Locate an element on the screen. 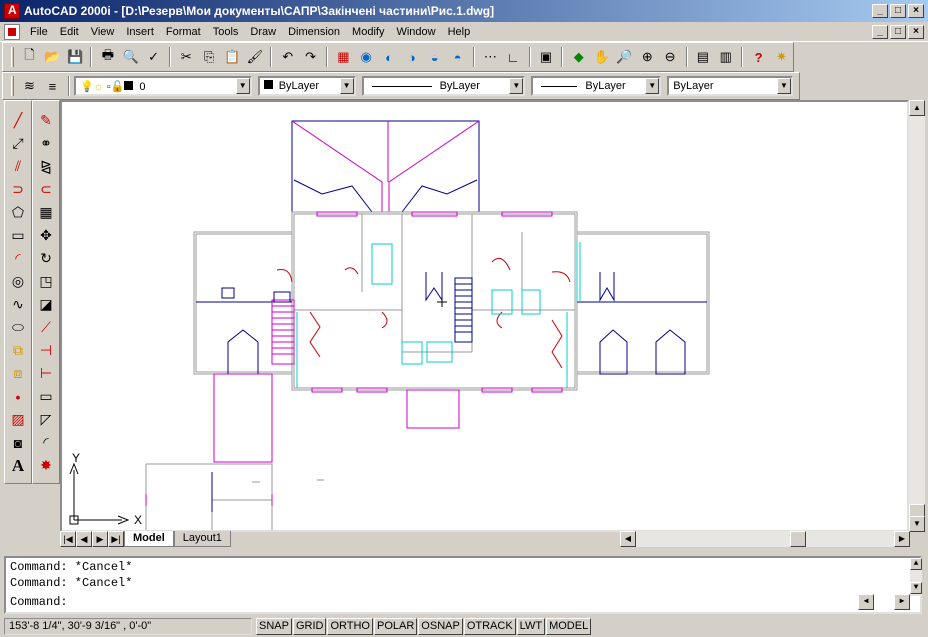  lwt-toggle: LWT is located at coordinates (531, 626).